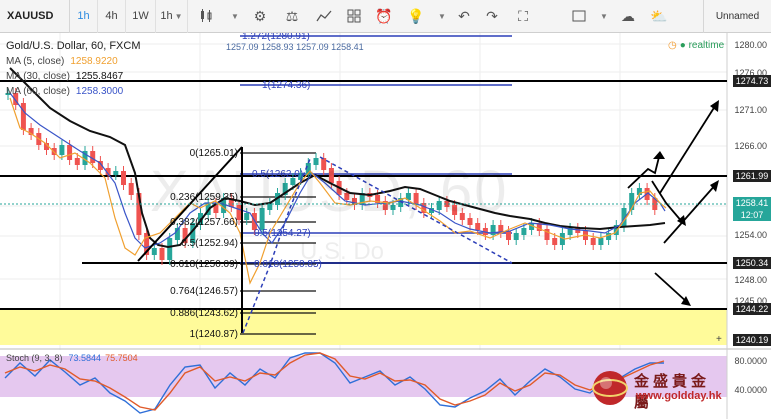  Describe the element at coordinates (324, 16) in the screenshot. I see `indicators-icon` at that location.